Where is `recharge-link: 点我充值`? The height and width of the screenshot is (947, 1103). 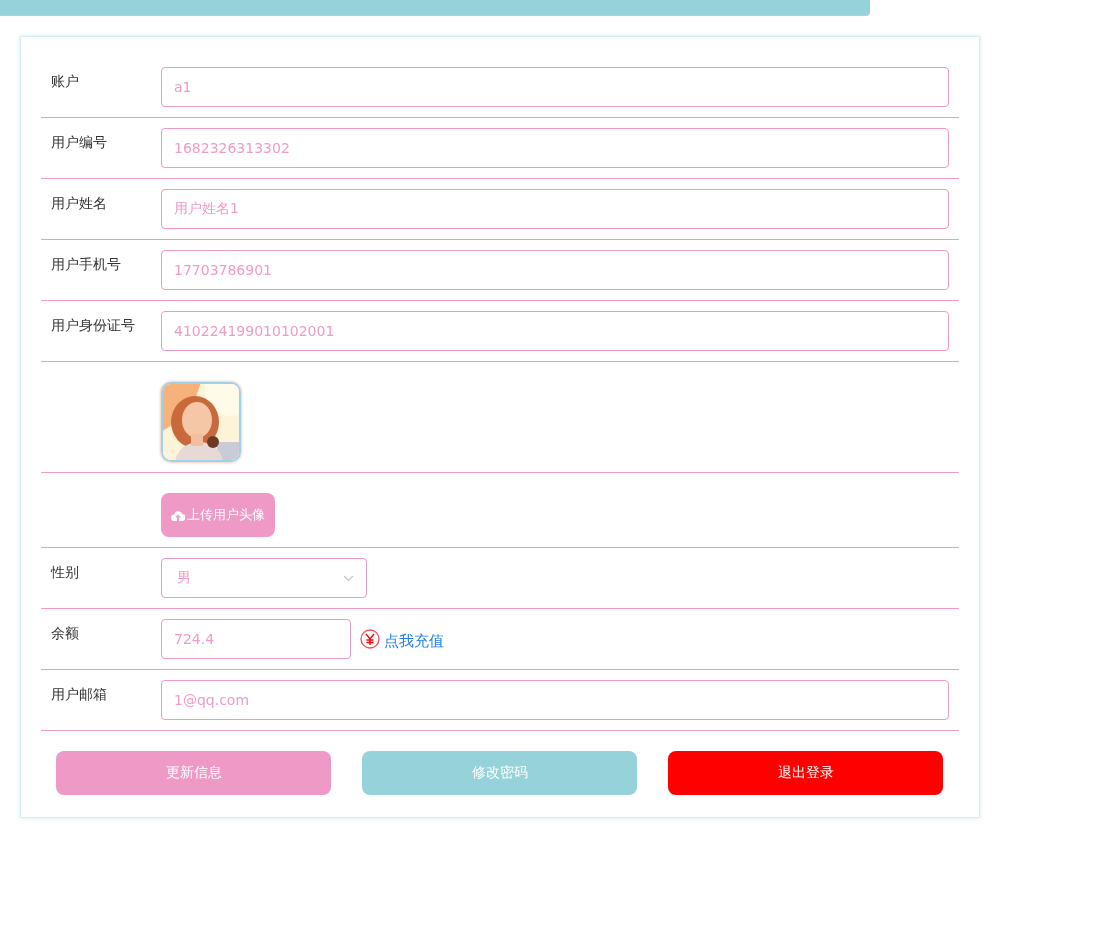 recharge-link: 点我充值 is located at coordinates (414, 639).